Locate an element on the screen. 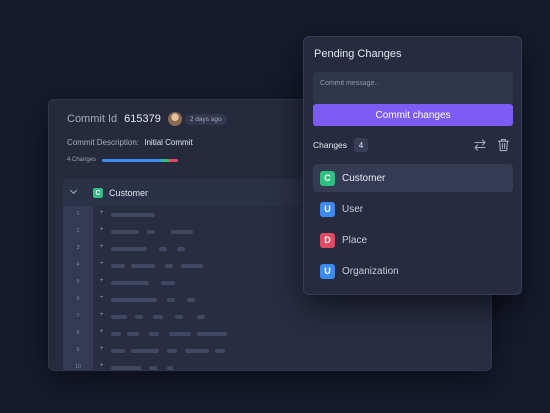  line-number: 4 is located at coordinates (78, 265).